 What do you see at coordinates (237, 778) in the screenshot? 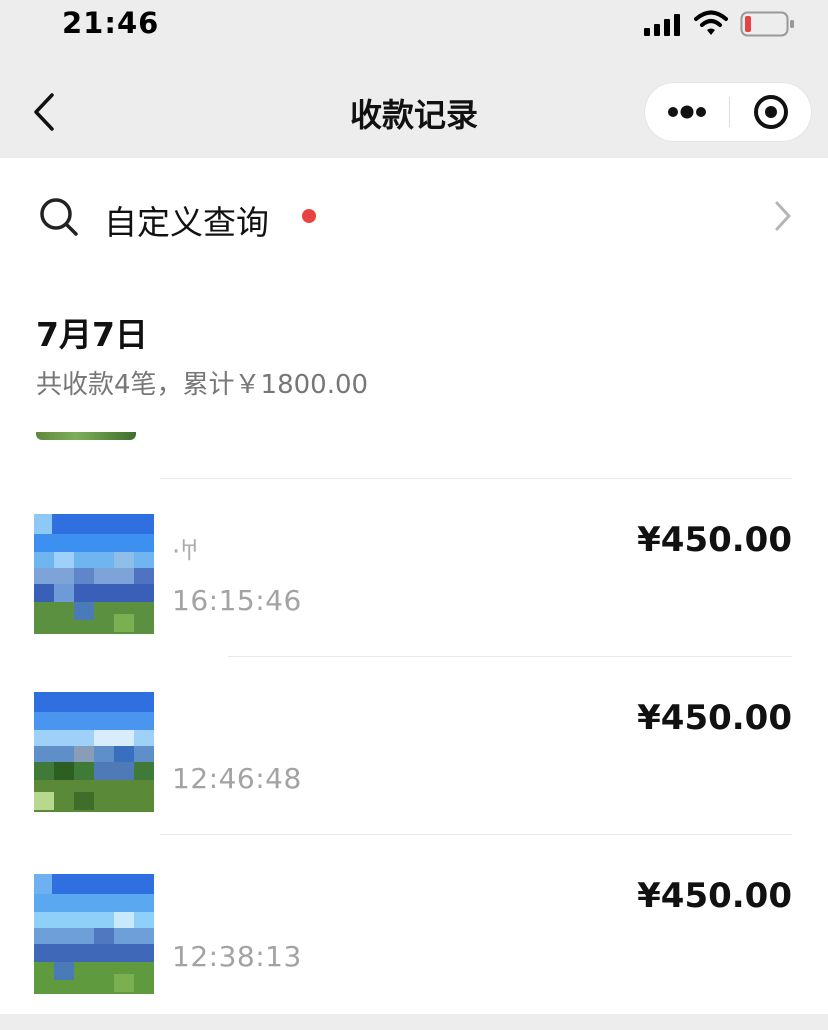
I see `record-time: 12:46:48` at bounding box center [237, 778].